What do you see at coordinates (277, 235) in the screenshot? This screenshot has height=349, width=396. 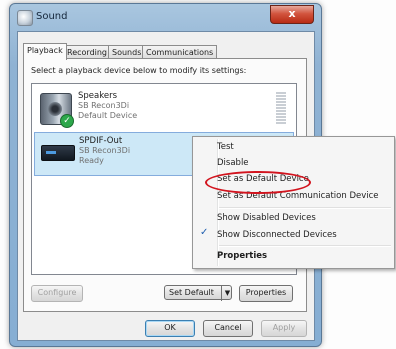 I see `menu-item-show-disconnected-devices: Show Disconnected Devices` at bounding box center [277, 235].